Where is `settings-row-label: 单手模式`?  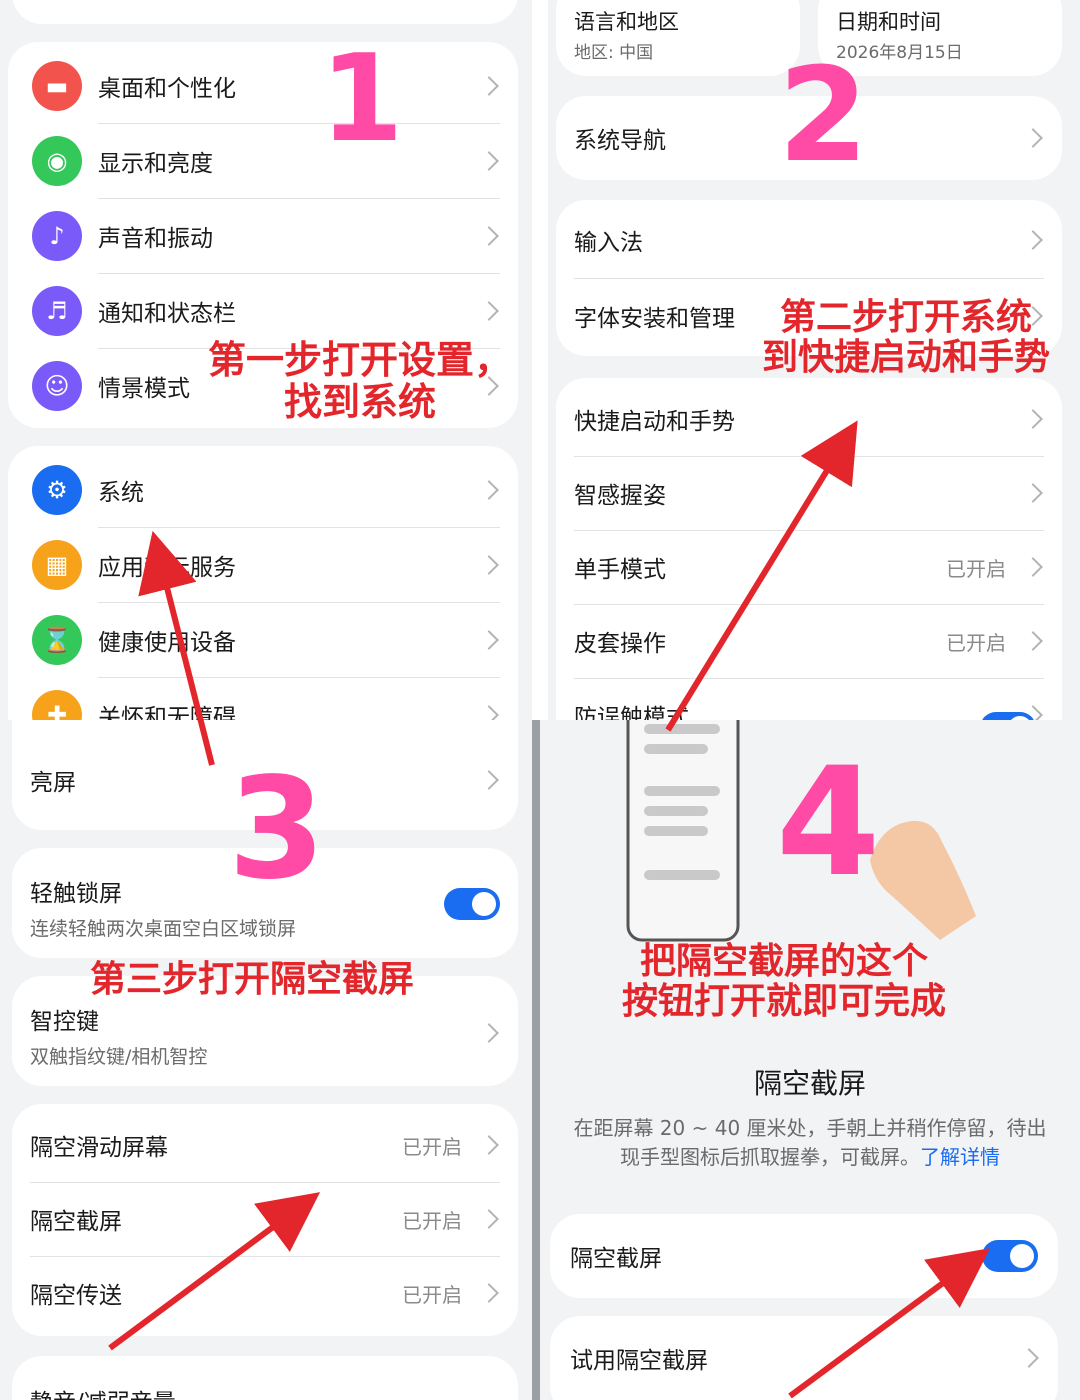 settings-row-label: 单手模式 is located at coordinates (620, 570).